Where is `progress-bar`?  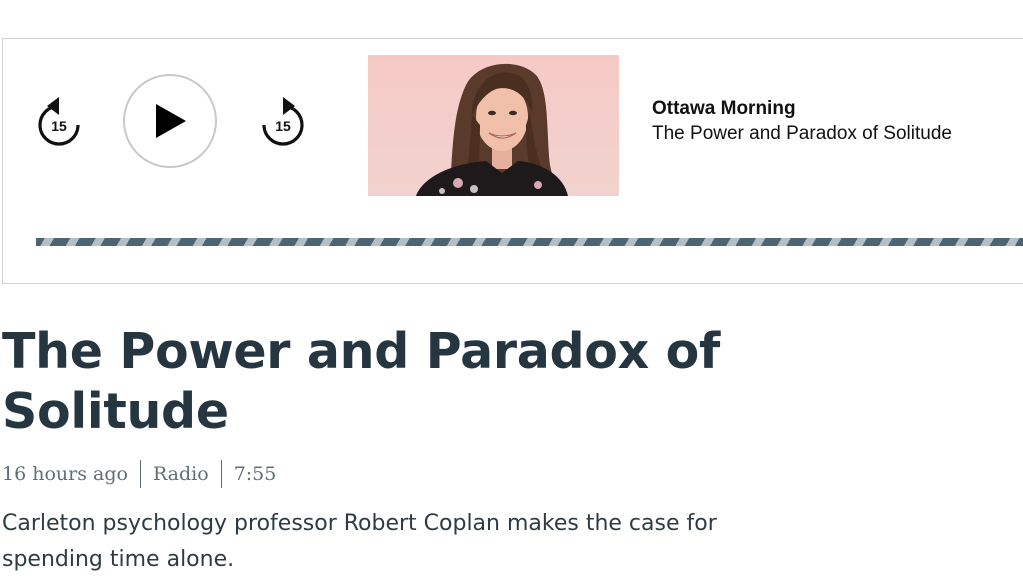
progress-bar is located at coordinates (529, 242).